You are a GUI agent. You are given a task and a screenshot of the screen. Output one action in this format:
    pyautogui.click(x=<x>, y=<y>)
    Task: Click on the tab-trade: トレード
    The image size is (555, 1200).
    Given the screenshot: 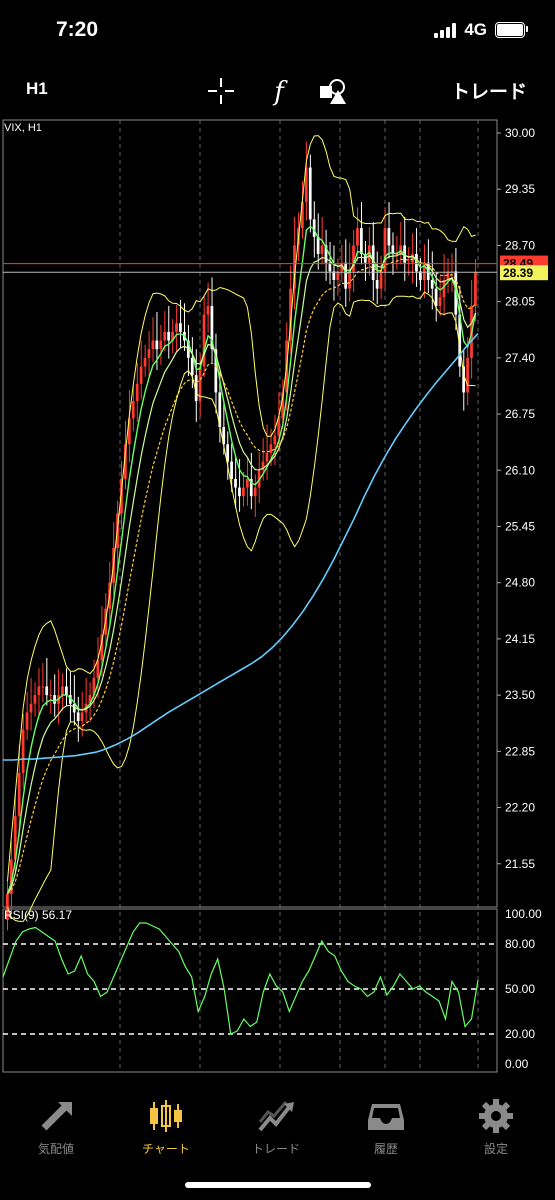 What is the action you would take?
    pyautogui.click(x=276, y=1127)
    